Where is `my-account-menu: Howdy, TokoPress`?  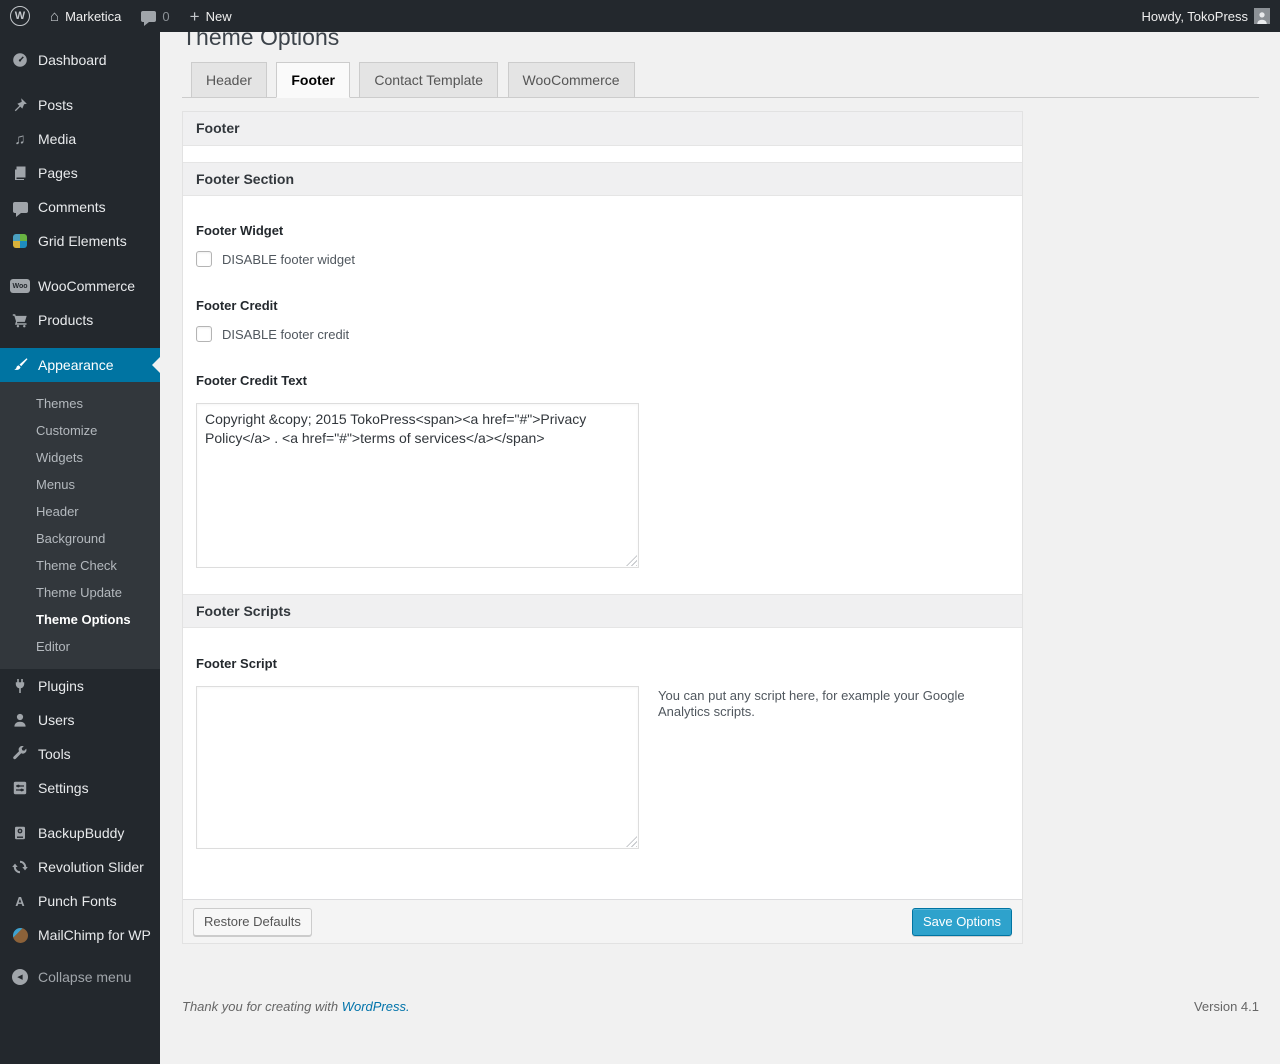 my-account-menu: Howdy, TokoPress is located at coordinates (1206, 16).